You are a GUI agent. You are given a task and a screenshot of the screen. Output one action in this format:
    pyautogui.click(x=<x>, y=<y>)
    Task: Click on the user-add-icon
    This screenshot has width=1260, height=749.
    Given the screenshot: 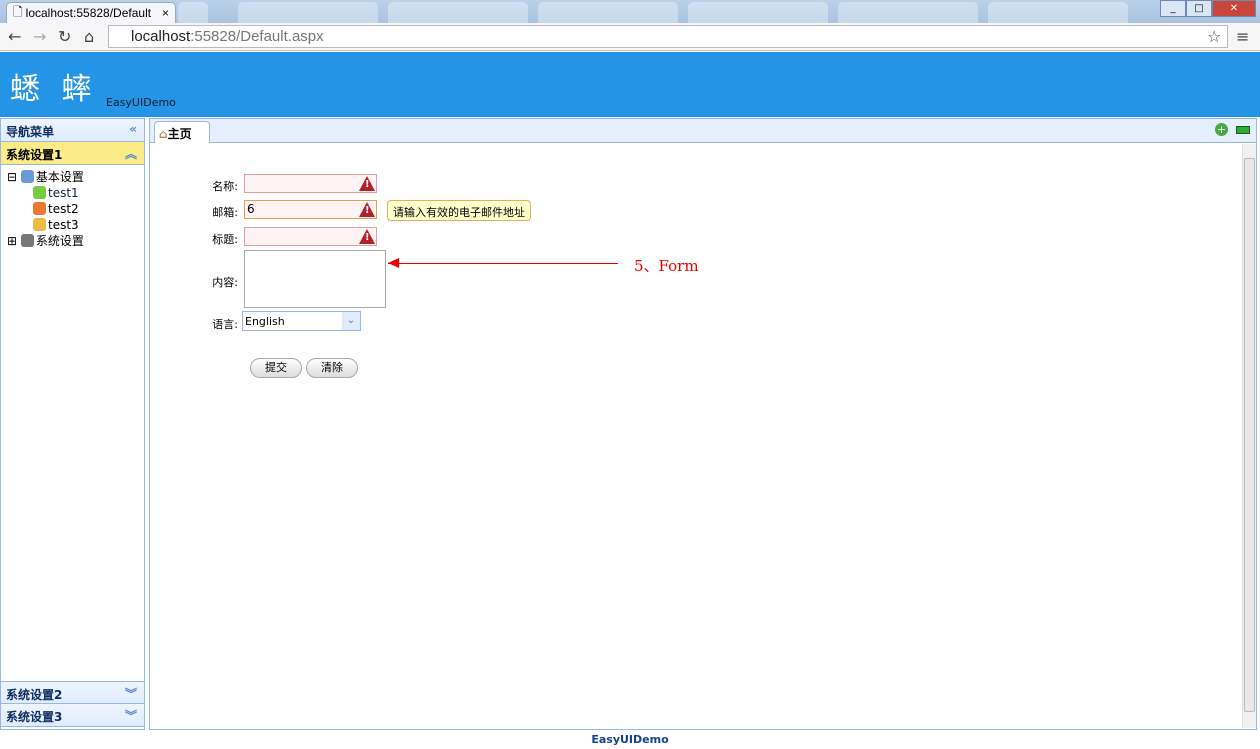 What is the action you would take?
    pyautogui.click(x=39, y=192)
    